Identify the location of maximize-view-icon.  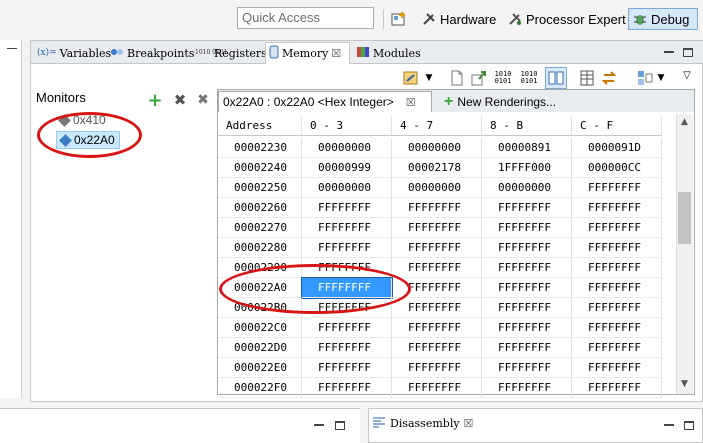
(688, 52).